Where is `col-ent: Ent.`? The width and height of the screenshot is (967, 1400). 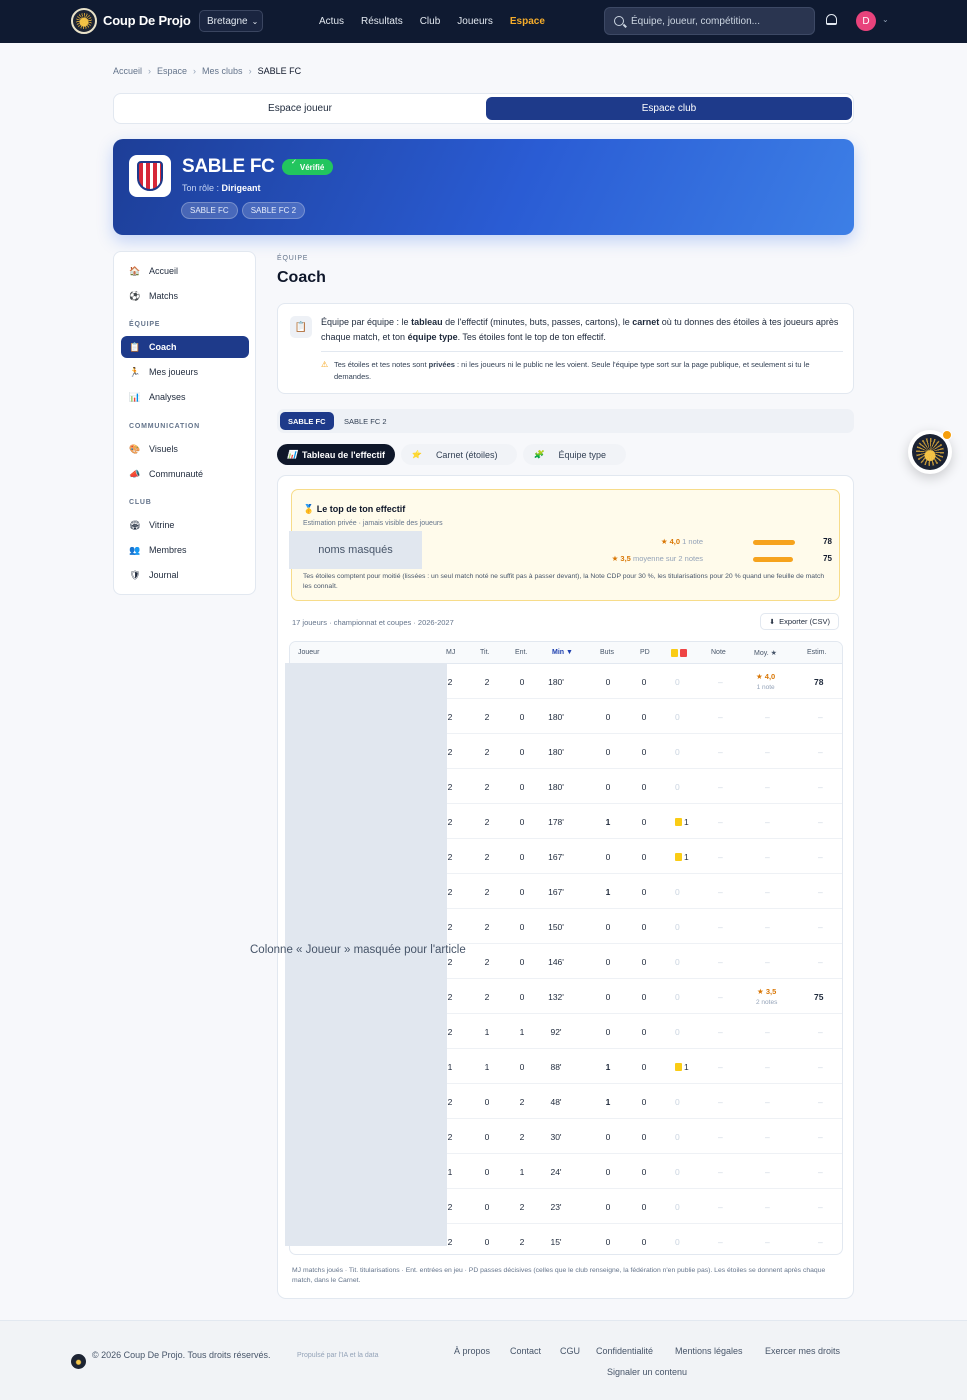 col-ent: Ent. is located at coordinates (521, 652).